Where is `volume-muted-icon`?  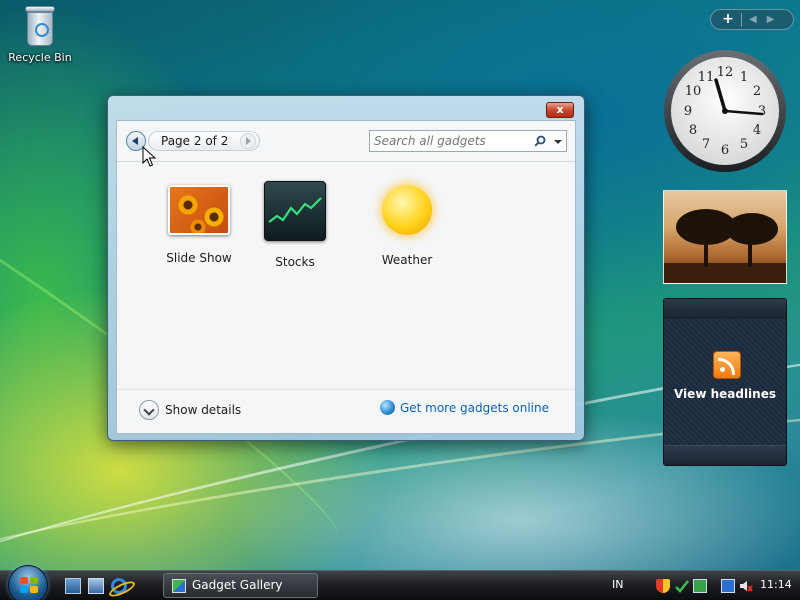 volume-muted-icon is located at coordinates (746, 586).